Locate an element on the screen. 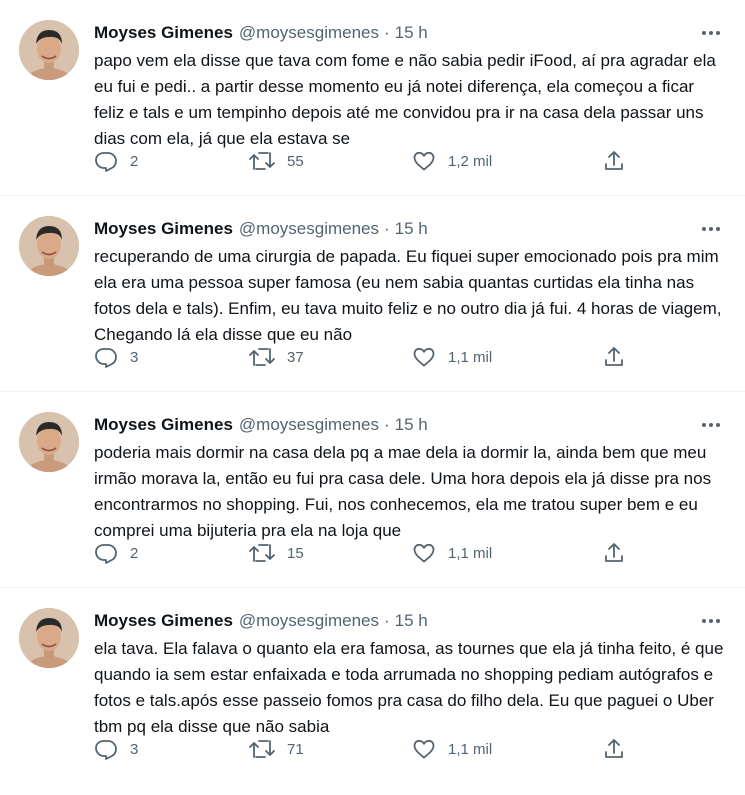  tweet-actions: 2 55 1,2 mil is located at coordinates (364, 161).